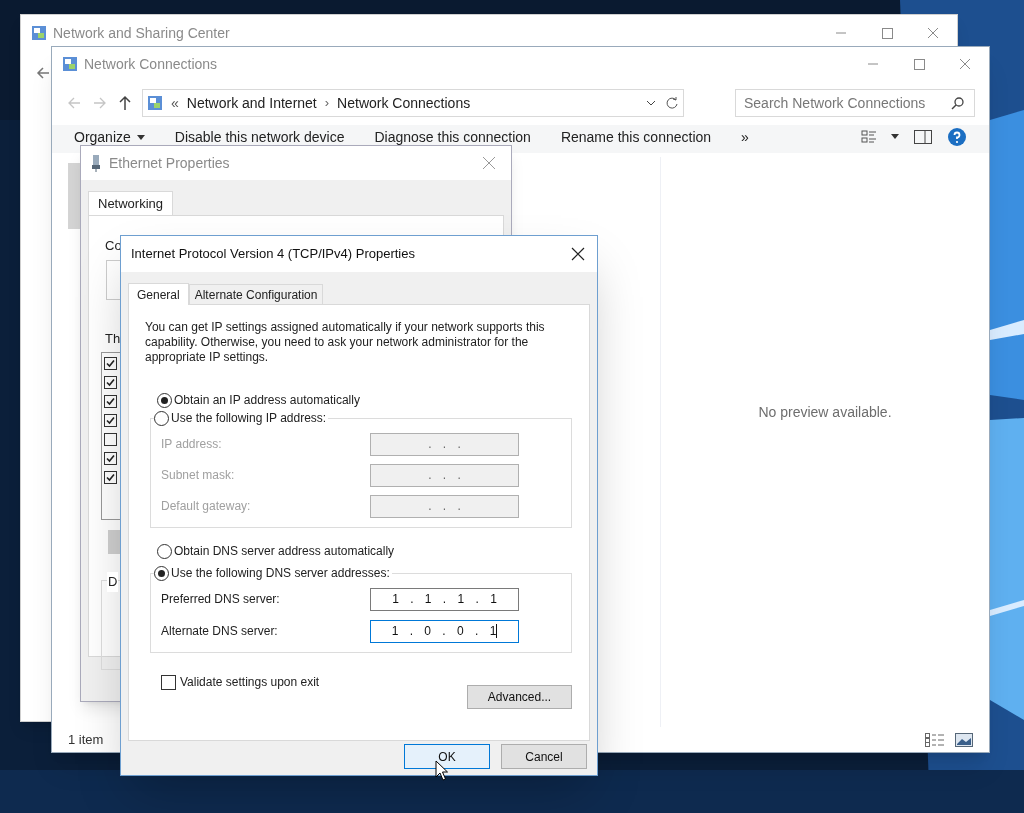 This screenshot has height=813, width=1024. What do you see at coordinates (125, 103) in the screenshot?
I see `up-arrow-icon` at bounding box center [125, 103].